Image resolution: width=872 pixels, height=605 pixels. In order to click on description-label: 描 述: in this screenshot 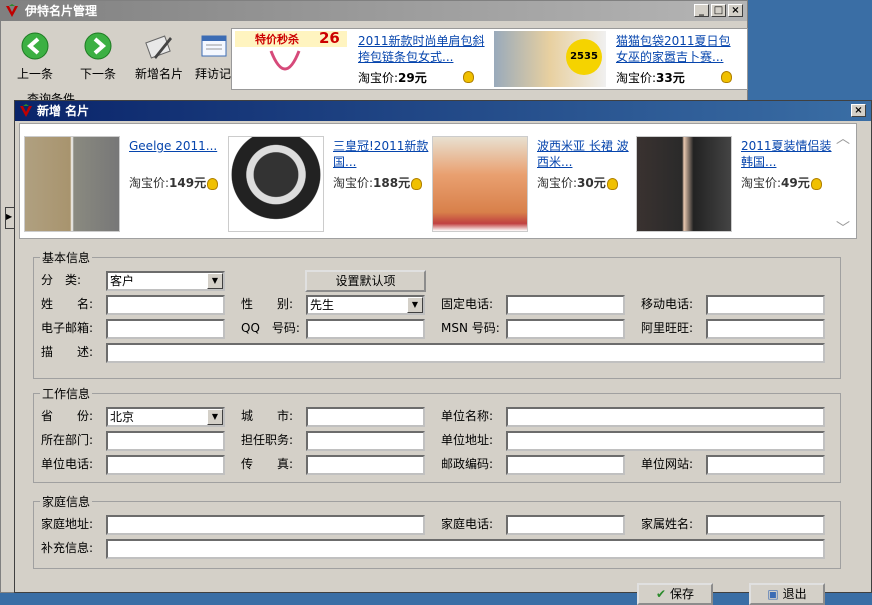, I will do `click(67, 352)`.